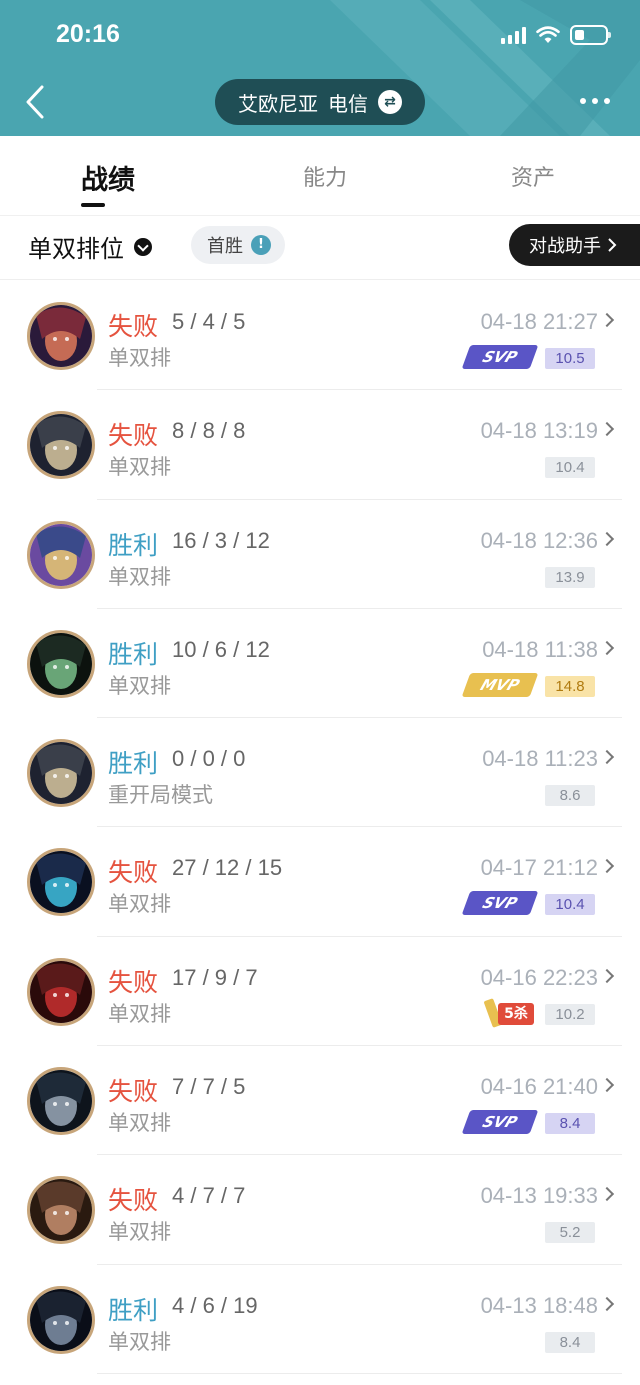 This screenshot has width=640, height=1385. Describe the element at coordinates (533, 176) in the screenshot. I see `tab-assets: 资产` at that location.